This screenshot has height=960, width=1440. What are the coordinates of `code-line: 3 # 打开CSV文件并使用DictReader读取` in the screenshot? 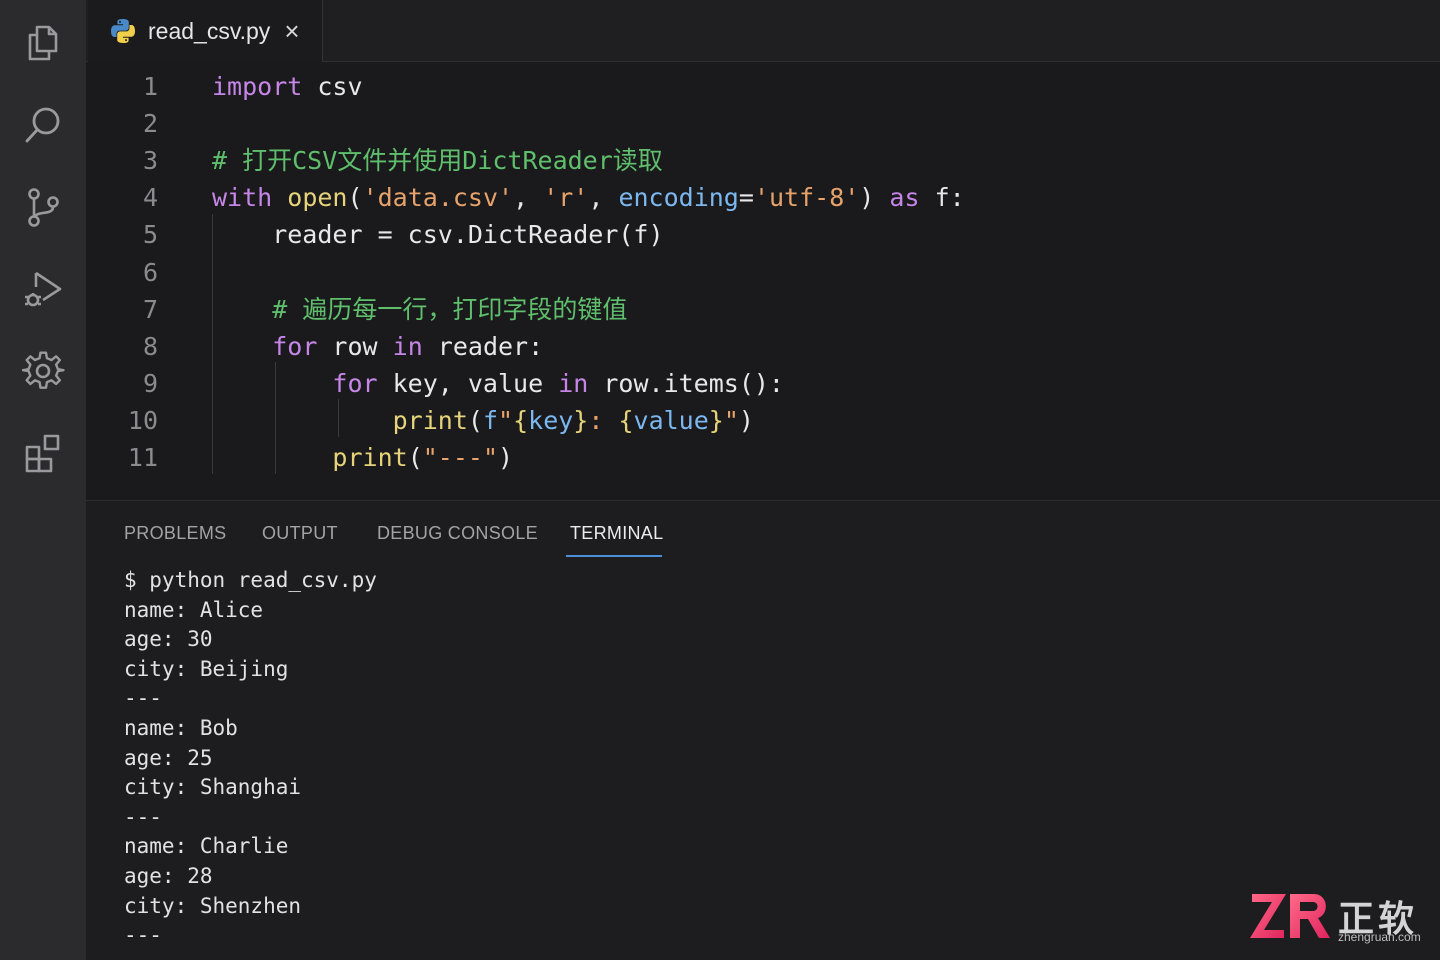 It's located at (763, 160).